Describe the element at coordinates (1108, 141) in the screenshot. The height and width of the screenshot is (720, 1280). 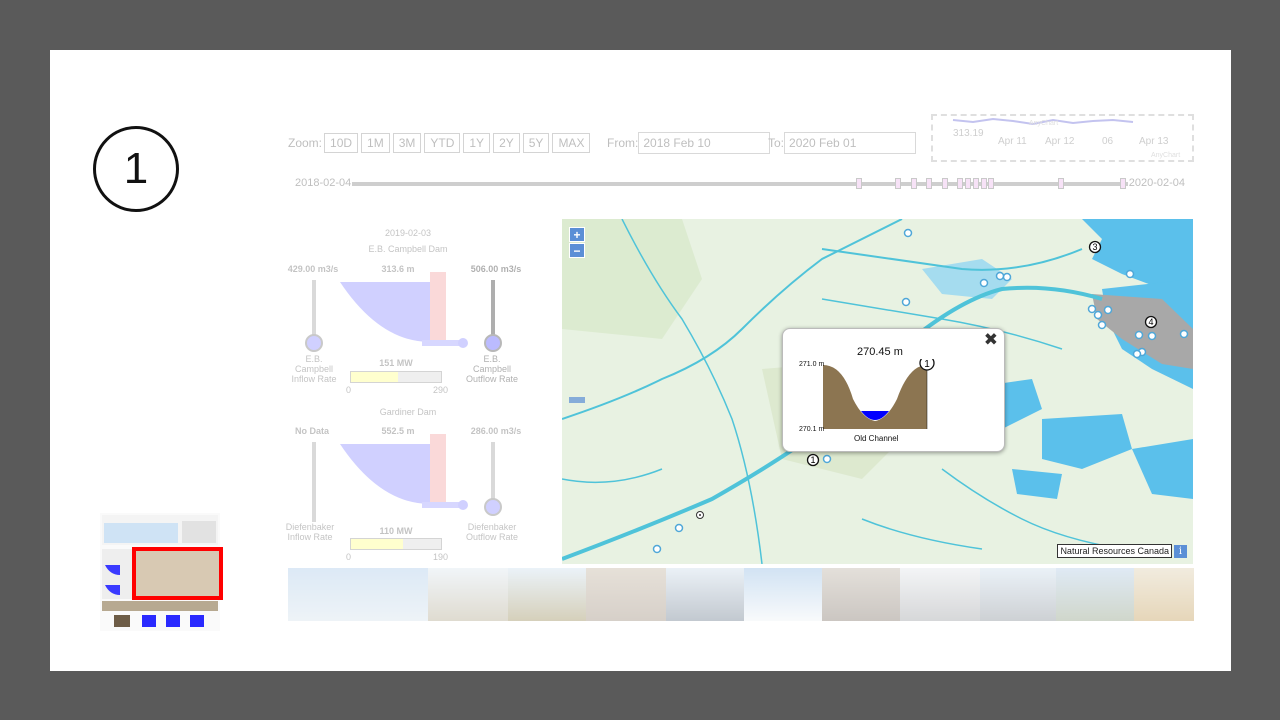
I see `mini-chart-x-label: 06` at that location.